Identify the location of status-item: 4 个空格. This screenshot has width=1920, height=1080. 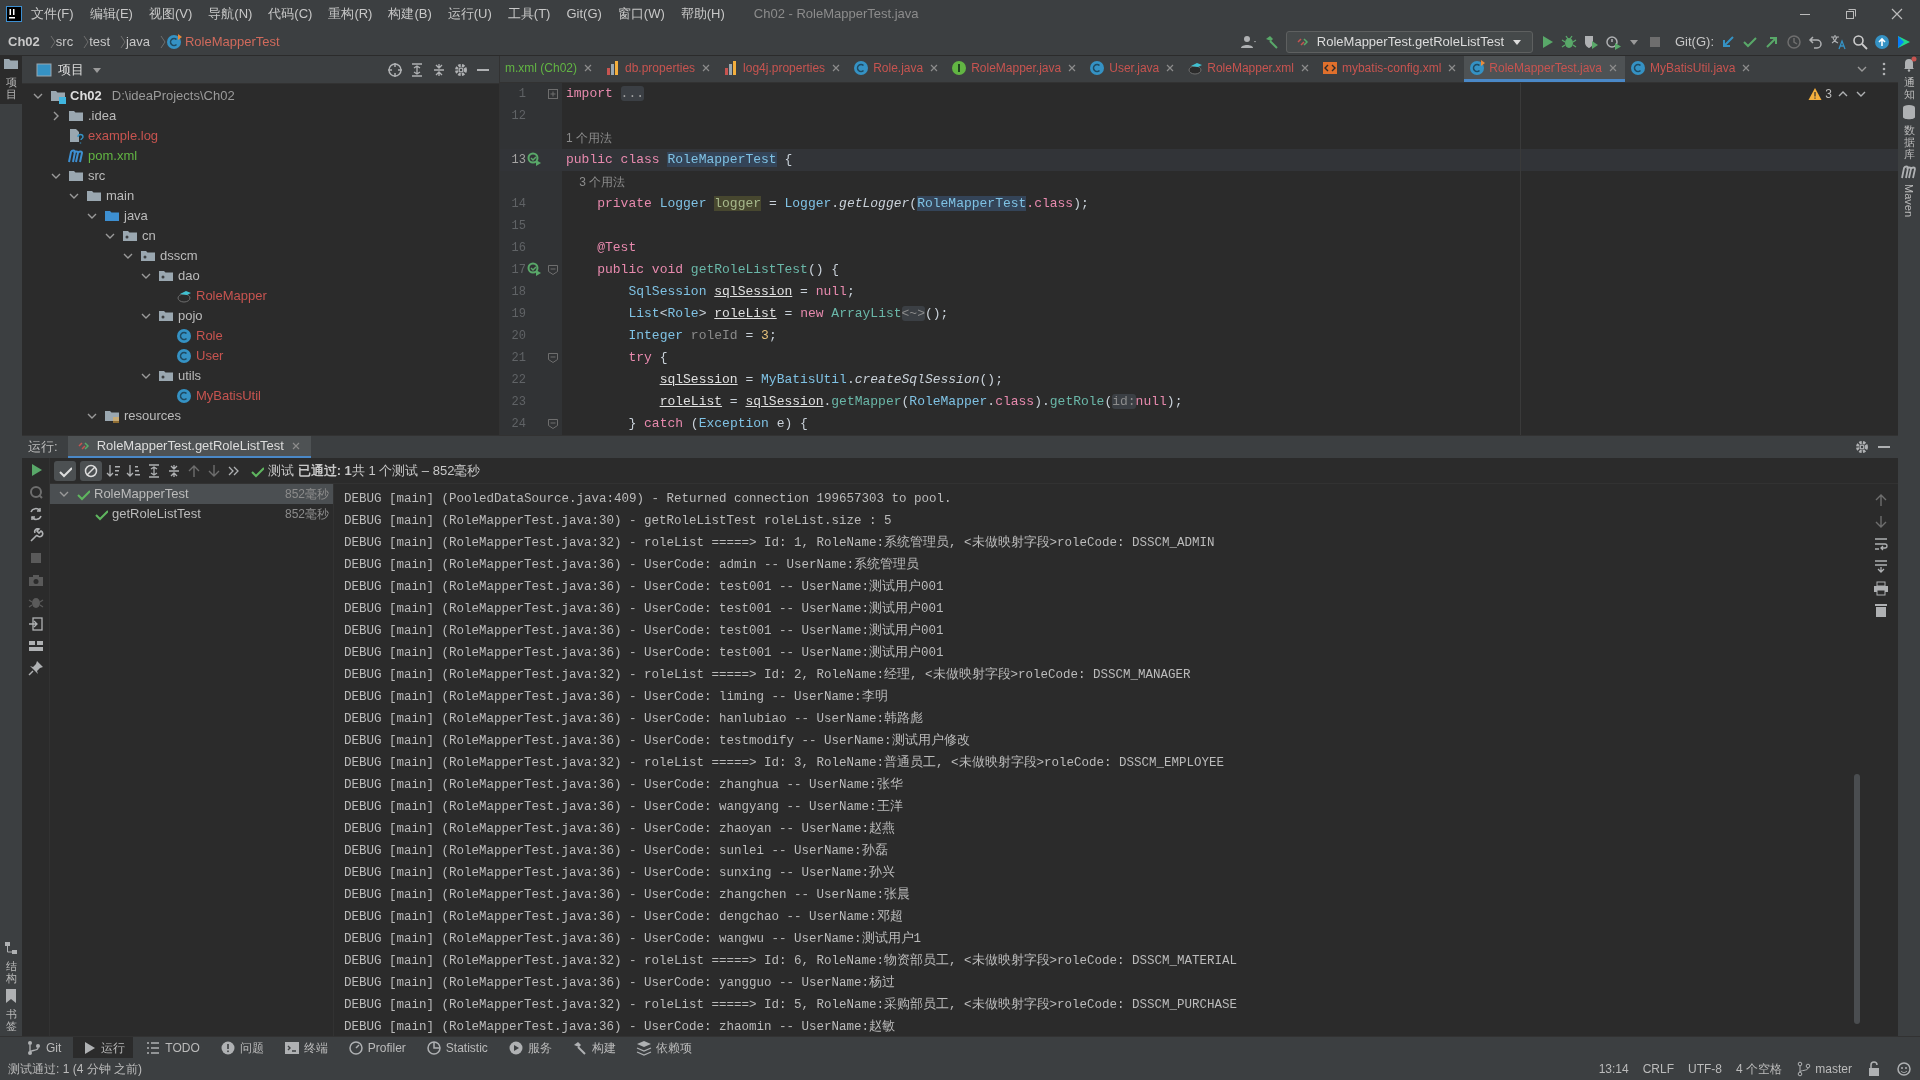
(1759, 1069).